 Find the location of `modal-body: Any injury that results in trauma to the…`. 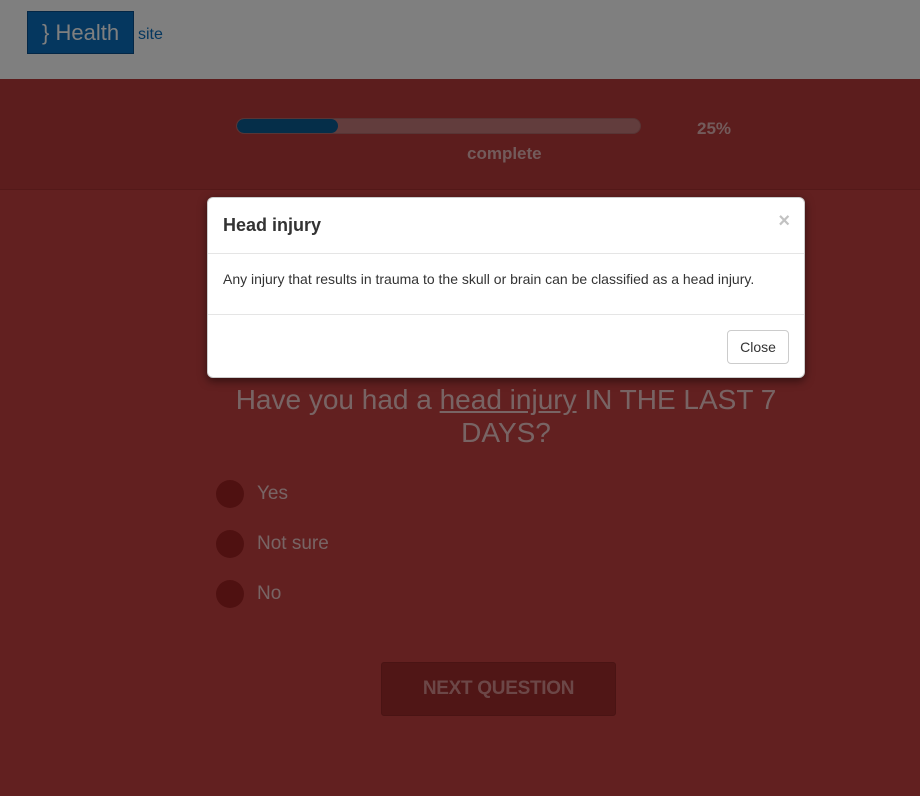

modal-body: Any injury that results in trauma to the… is located at coordinates (506, 284).